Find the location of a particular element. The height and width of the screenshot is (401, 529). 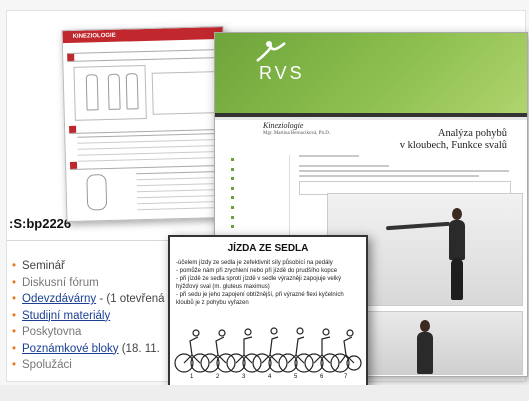

document-title: KINEZIOLOGIE is located at coordinates (142, 35).